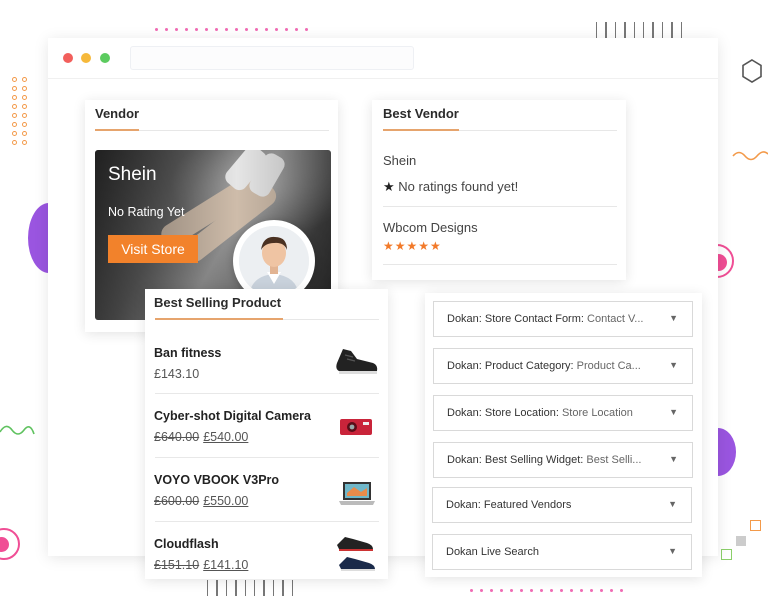 The image size is (768, 597). Describe the element at coordinates (597, 413) in the screenshot. I see `widget-subtitle: Store Location` at that location.